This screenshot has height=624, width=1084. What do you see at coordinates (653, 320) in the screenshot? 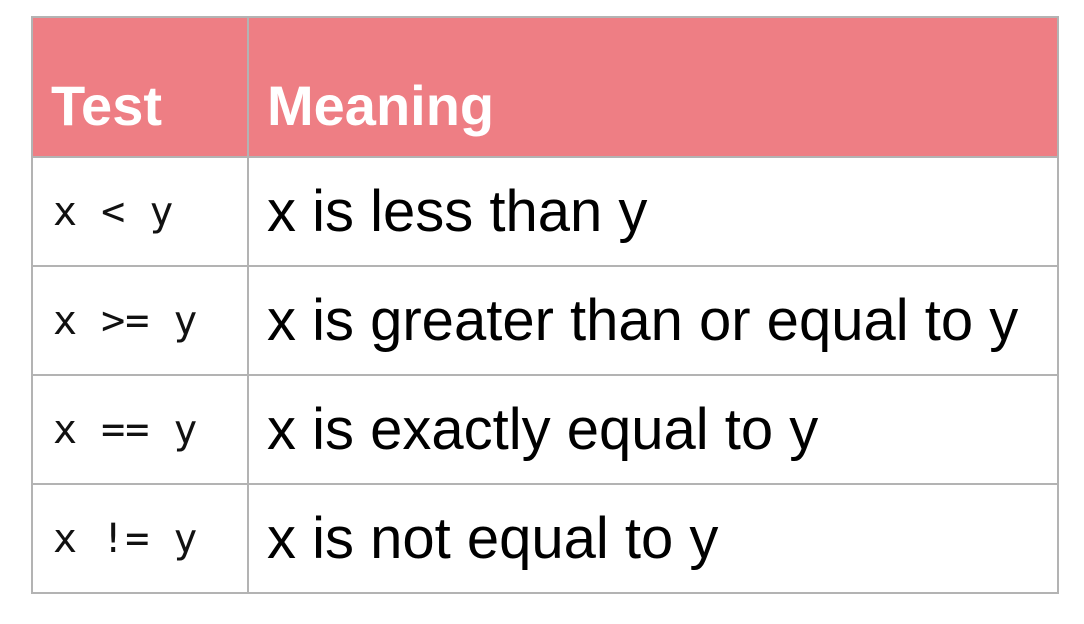
I see `meaning-cell: x is greater than or equal to y` at bounding box center [653, 320].